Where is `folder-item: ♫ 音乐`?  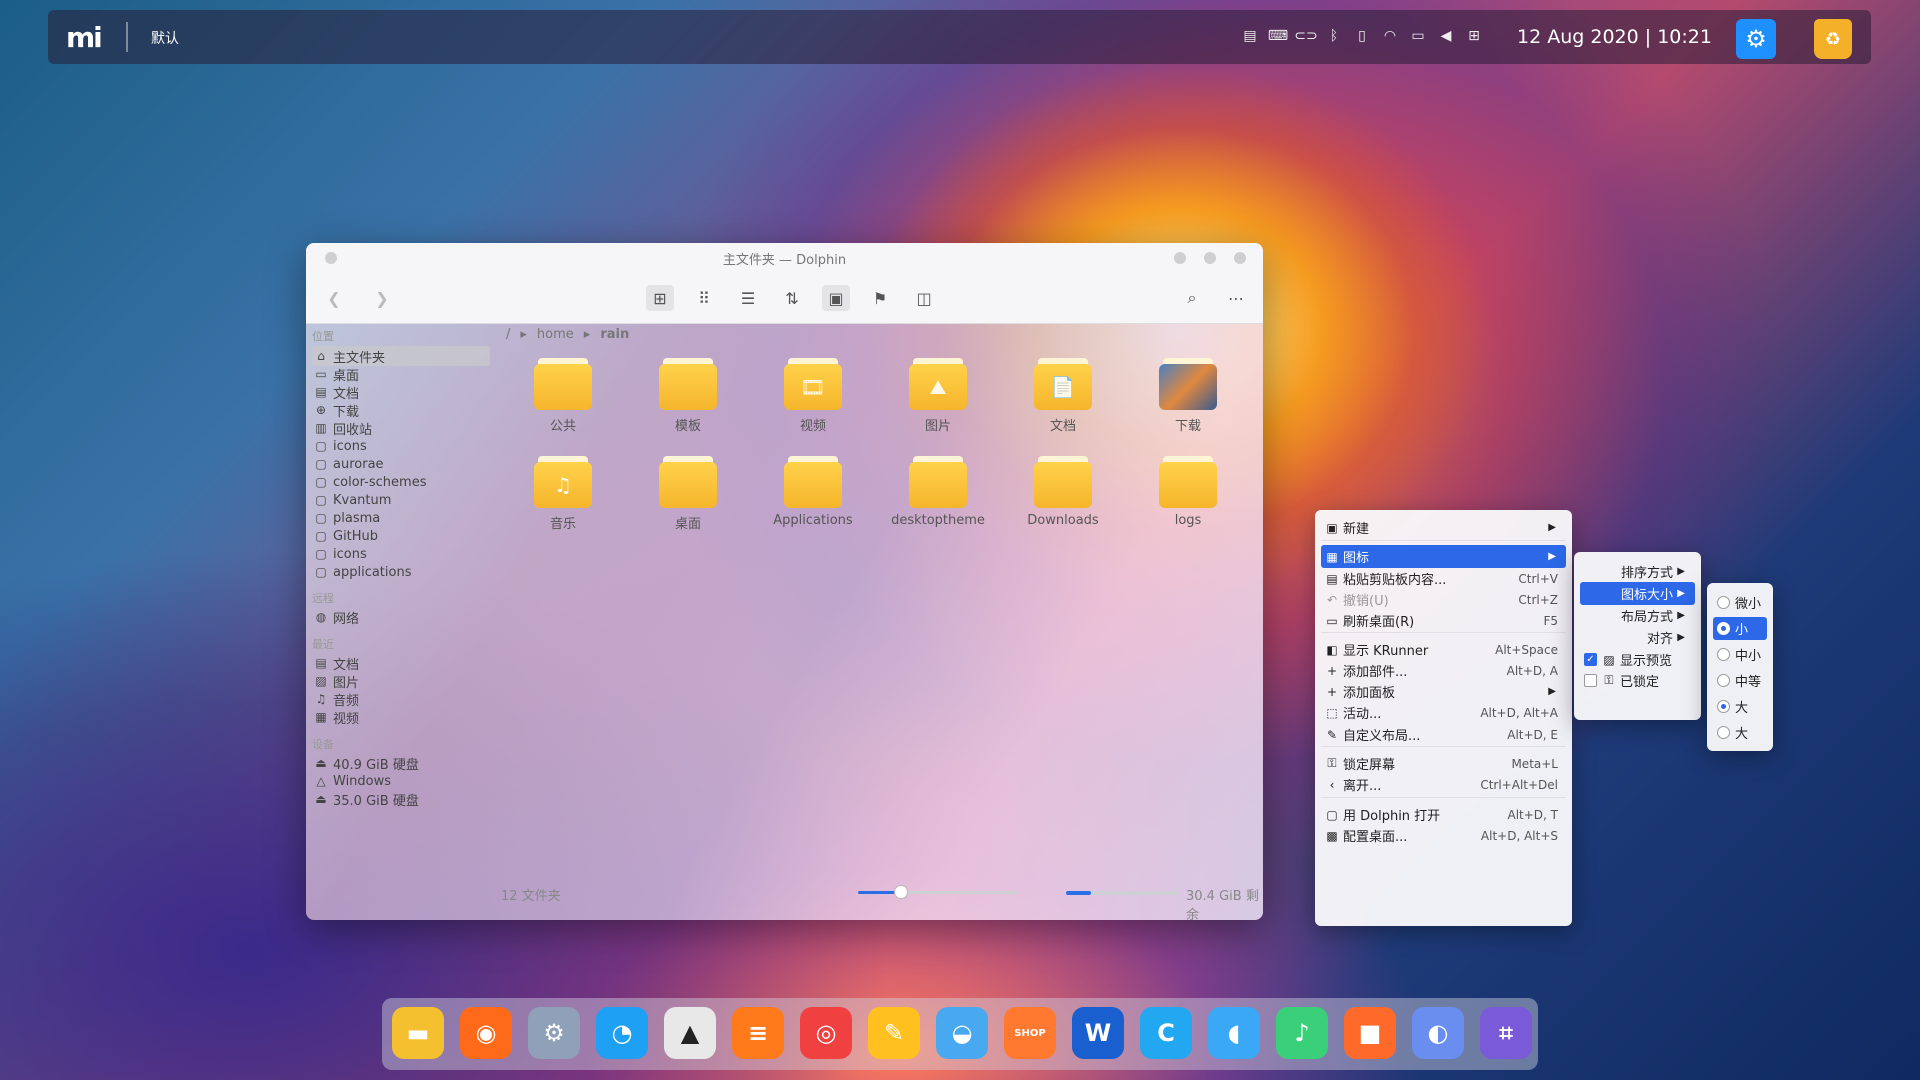 folder-item: ♫ 音乐 is located at coordinates (563, 494).